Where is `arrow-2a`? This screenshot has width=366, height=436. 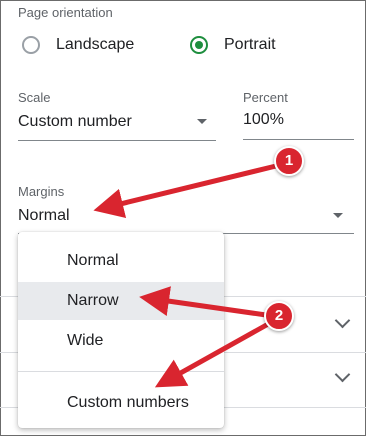
arrow-2a is located at coordinates (203, 302).